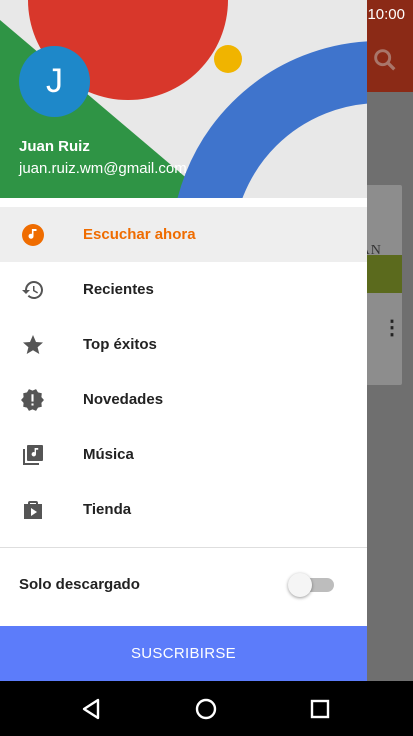  What do you see at coordinates (92, 709) in the screenshot?
I see `back-icon` at bounding box center [92, 709].